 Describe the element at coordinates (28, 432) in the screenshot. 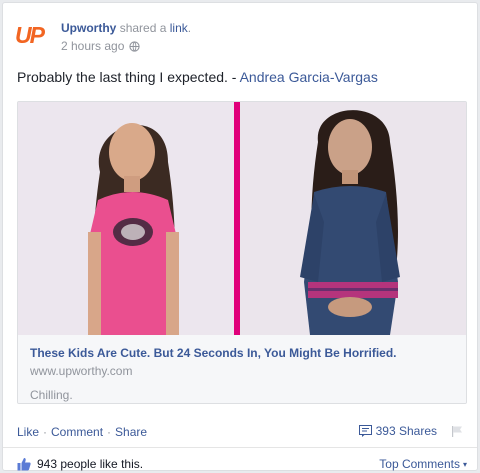

I see `like-action: Like` at that location.